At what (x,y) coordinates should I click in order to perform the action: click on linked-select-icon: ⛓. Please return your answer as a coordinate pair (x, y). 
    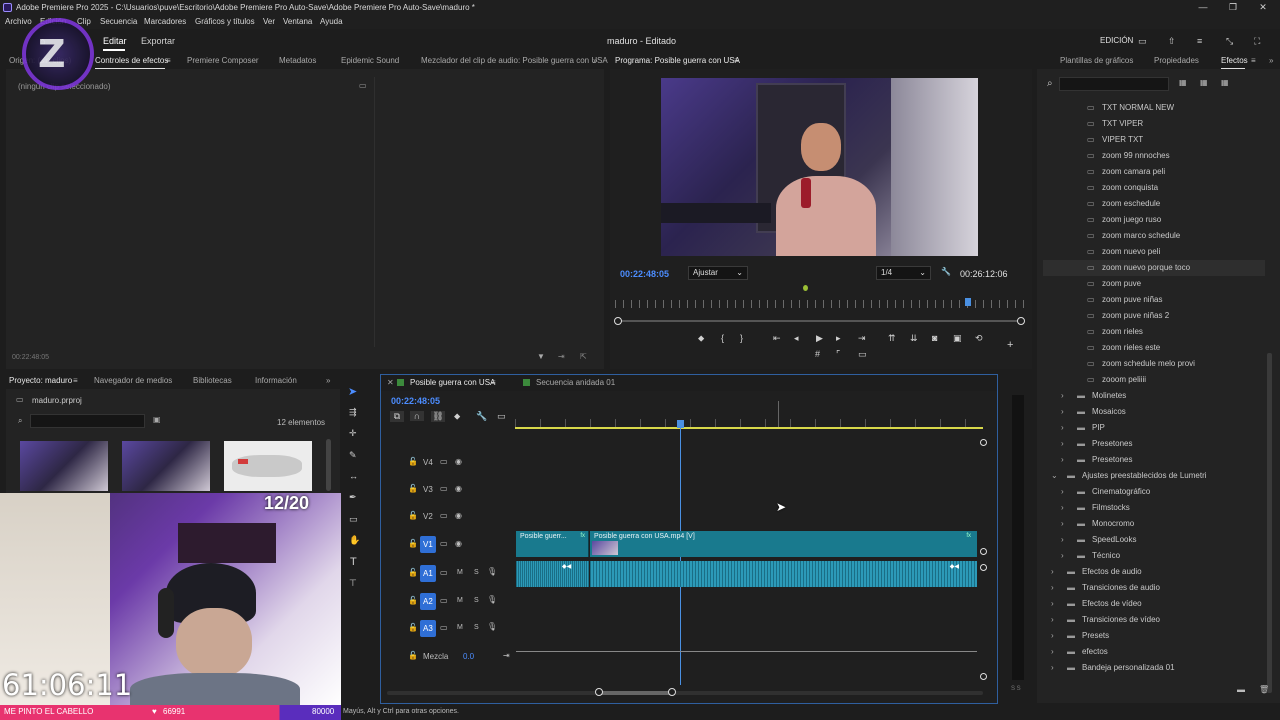
    Looking at the image, I should click on (438, 416).